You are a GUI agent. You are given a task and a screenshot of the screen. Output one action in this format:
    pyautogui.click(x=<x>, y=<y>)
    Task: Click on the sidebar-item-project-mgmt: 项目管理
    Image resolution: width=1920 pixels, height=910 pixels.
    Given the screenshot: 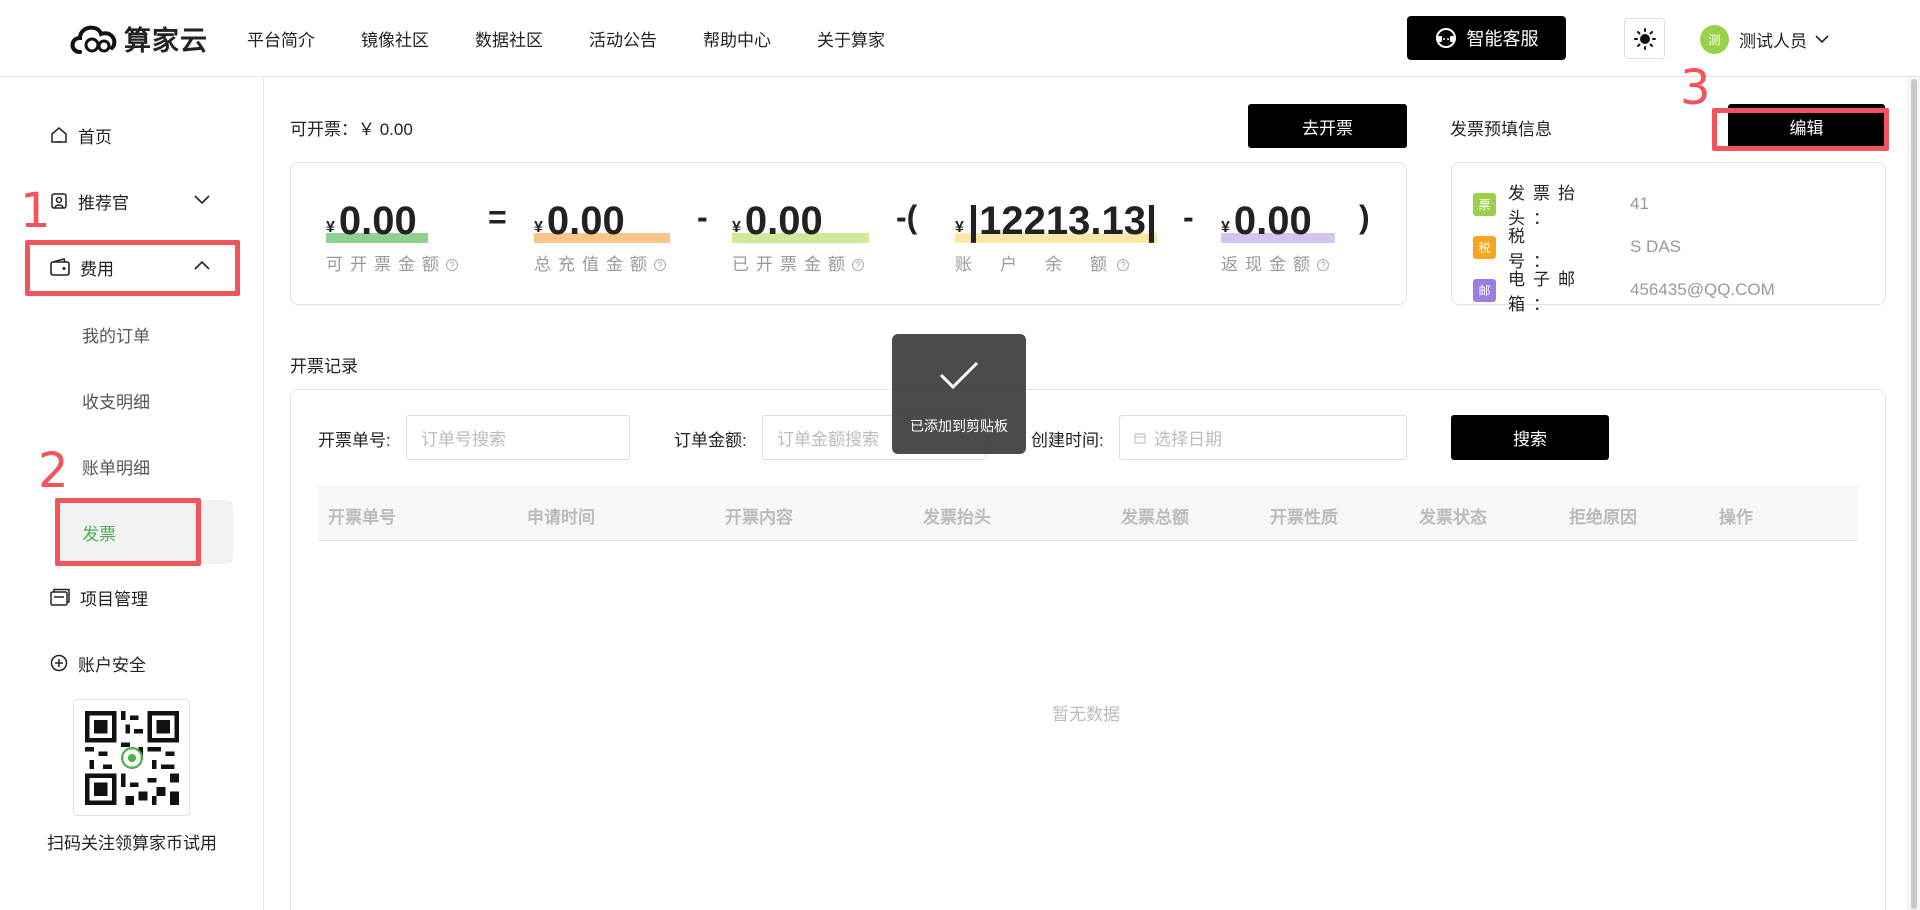 What is the action you would take?
    pyautogui.click(x=99, y=597)
    